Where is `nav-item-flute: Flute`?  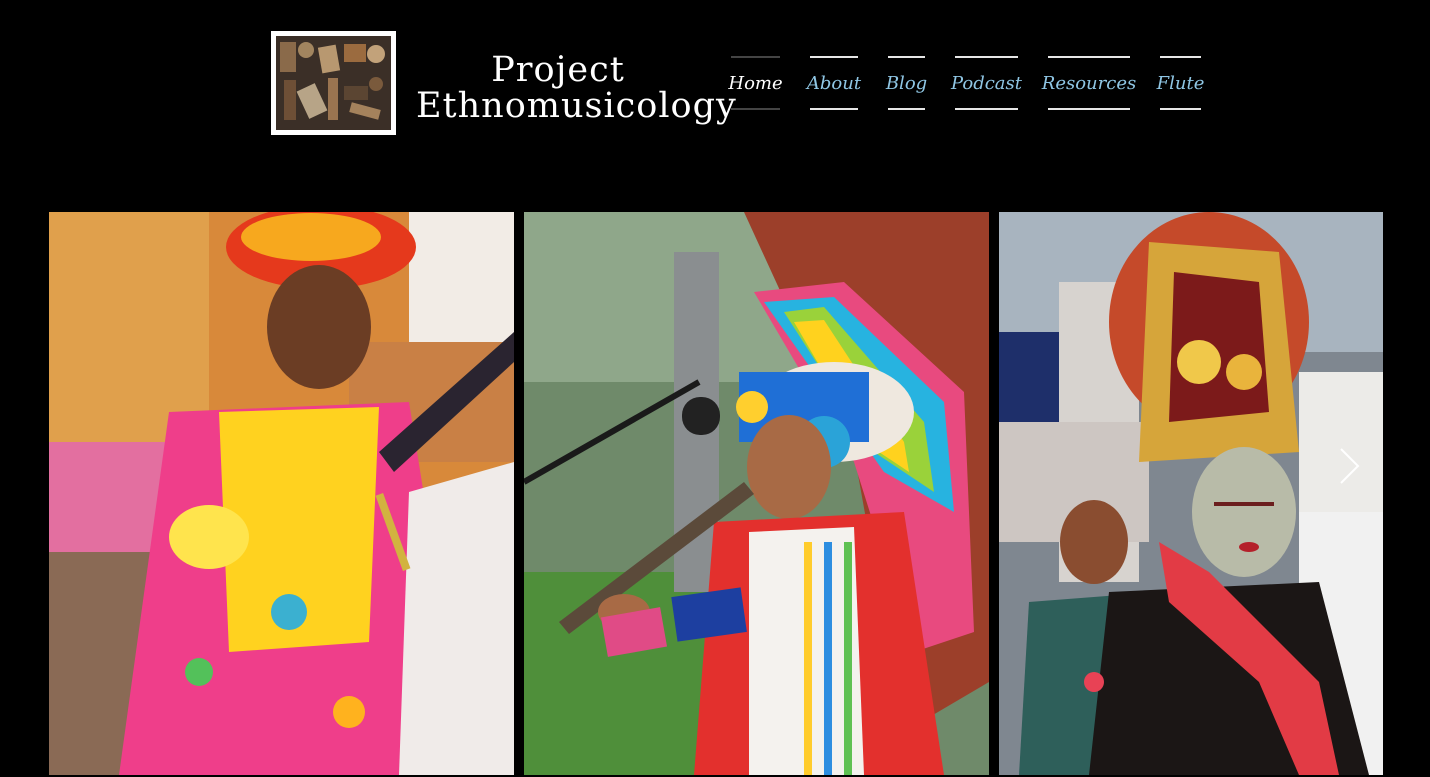
nav-item-flute: Flute is located at coordinates (1180, 83).